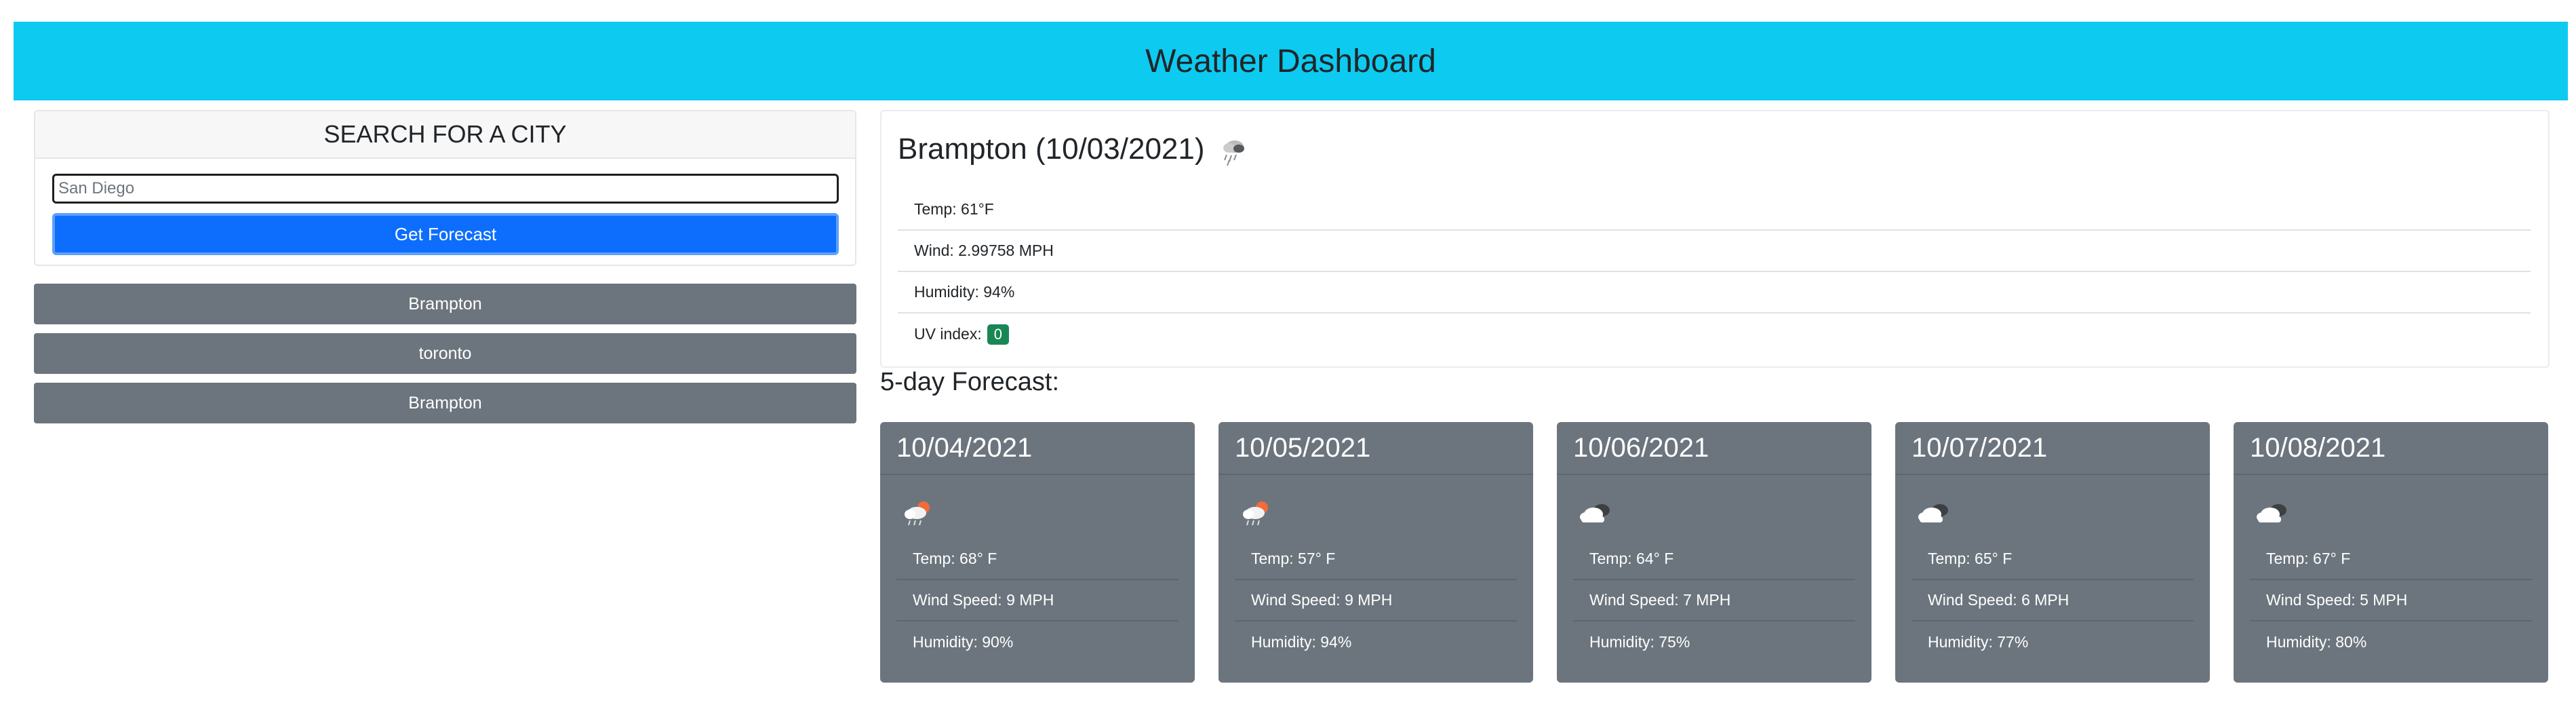 The image size is (2576, 724). Describe the element at coordinates (1301, 642) in the screenshot. I see `forecast-humidity: Humidity: 94%` at that location.